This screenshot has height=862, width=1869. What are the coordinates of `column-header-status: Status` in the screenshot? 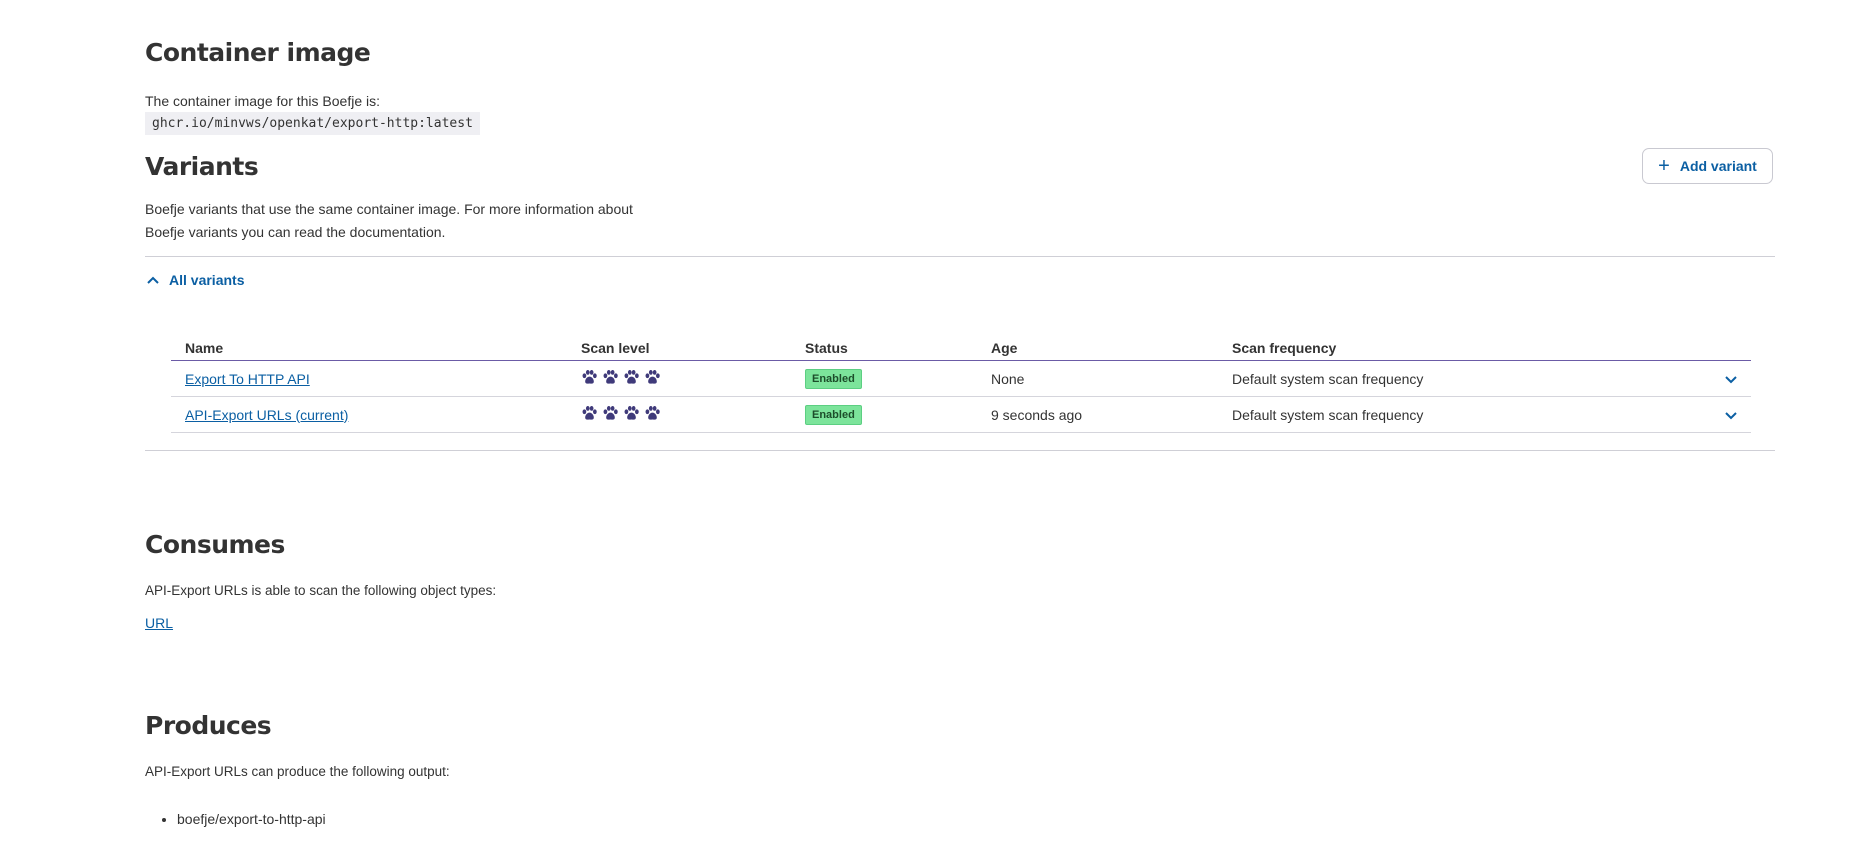 It's located at (884, 345).